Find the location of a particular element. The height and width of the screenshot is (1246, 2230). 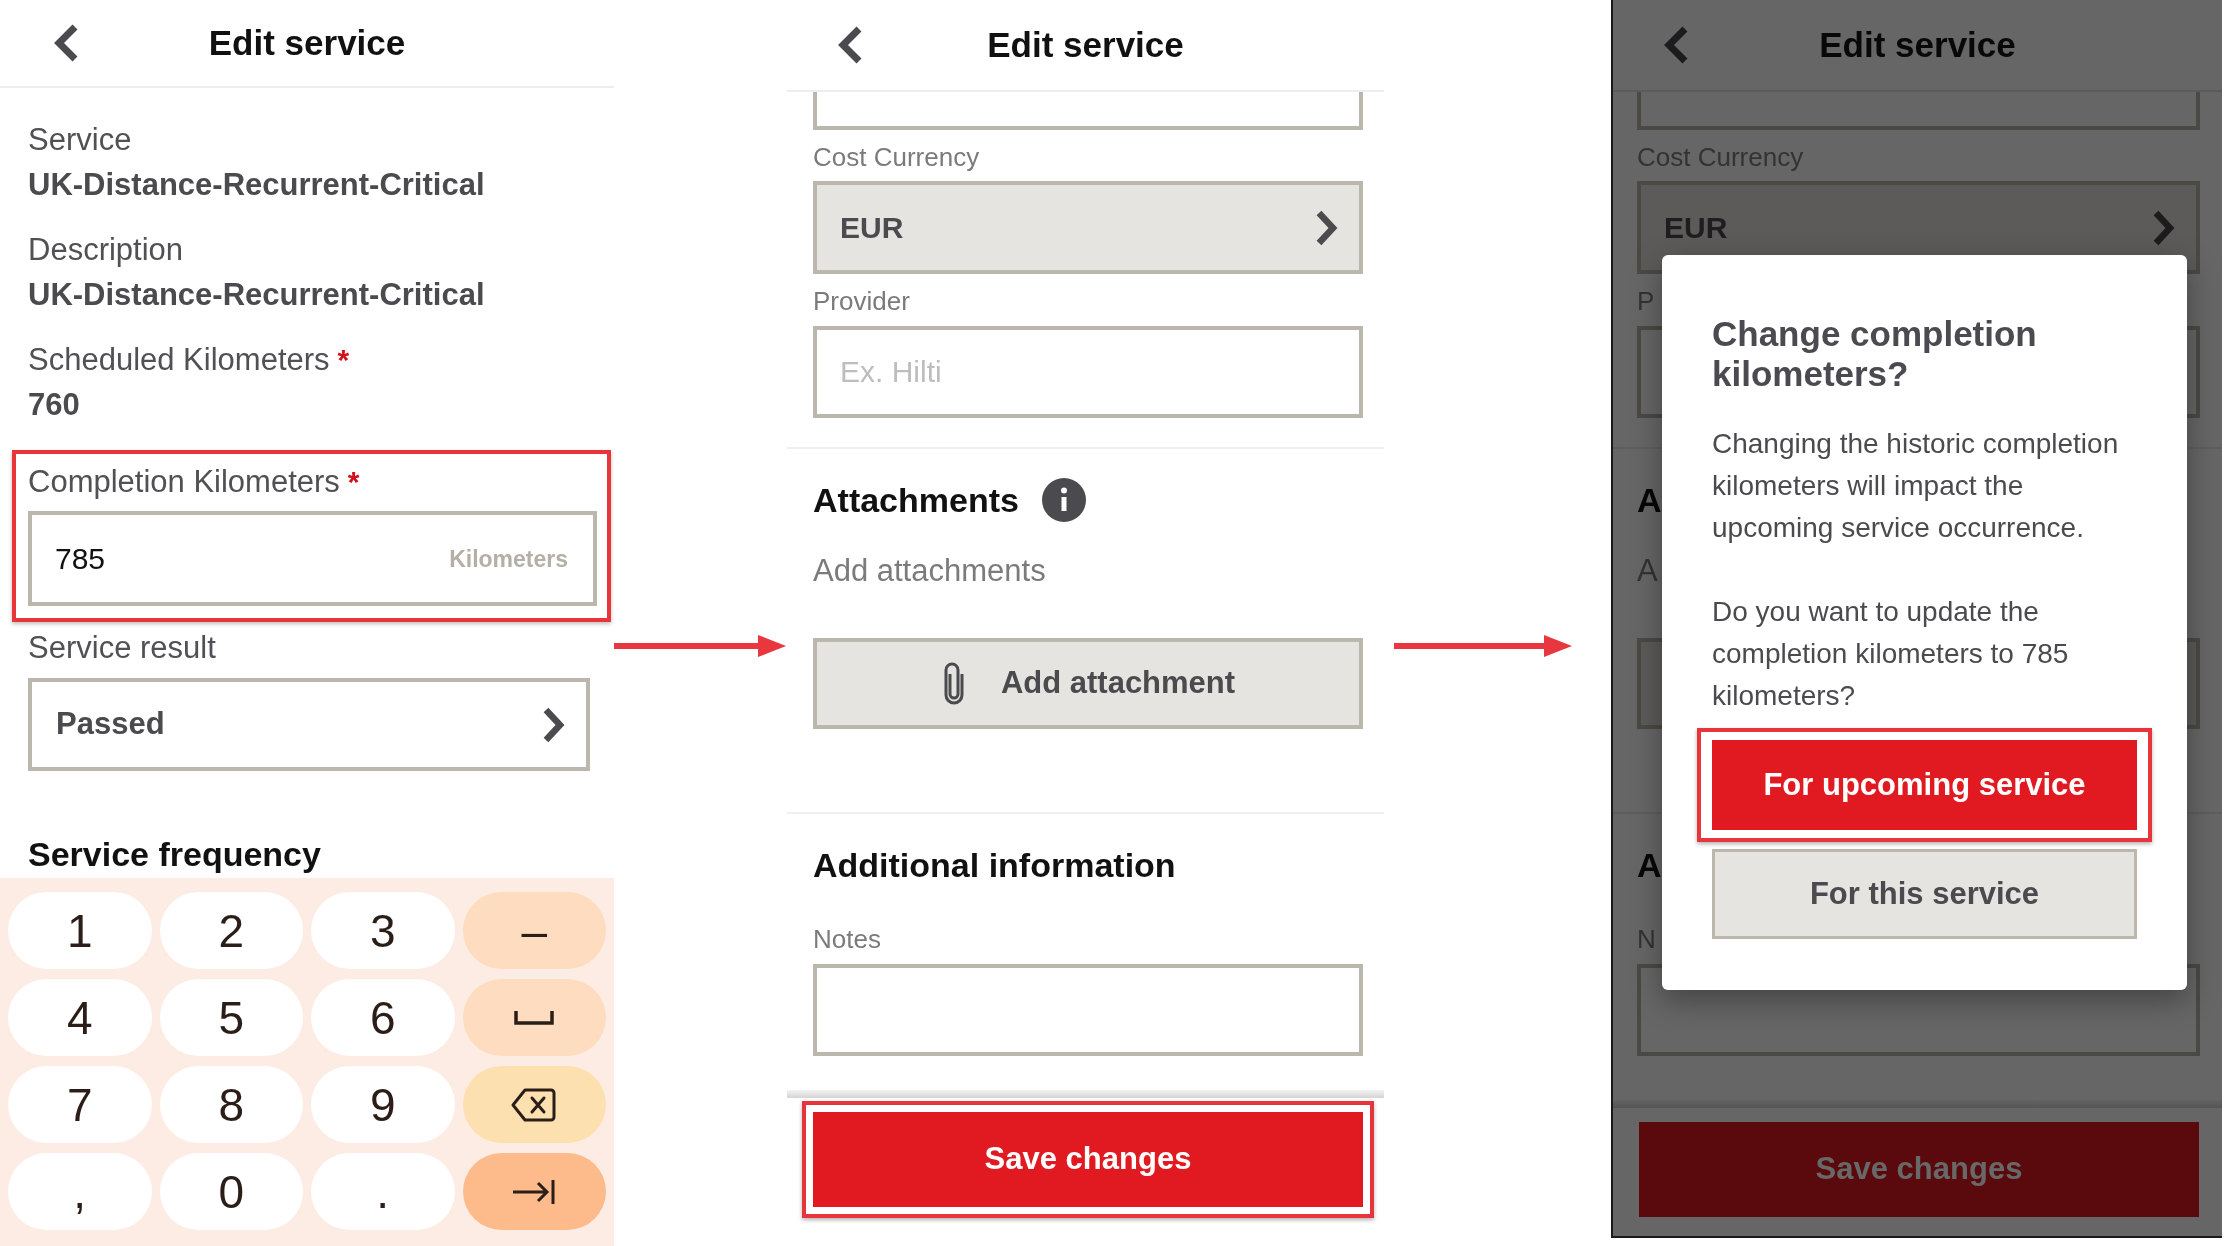

field-label: Notes is located at coordinates (847, 939).